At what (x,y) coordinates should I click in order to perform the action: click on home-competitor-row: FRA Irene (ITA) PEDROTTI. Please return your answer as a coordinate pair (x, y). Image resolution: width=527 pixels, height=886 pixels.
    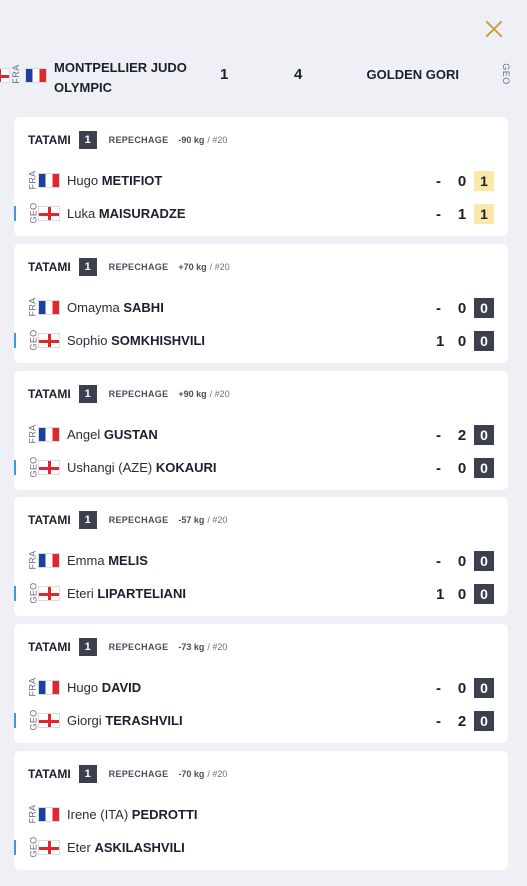
    Looking at the image, I should click on (261, 815).